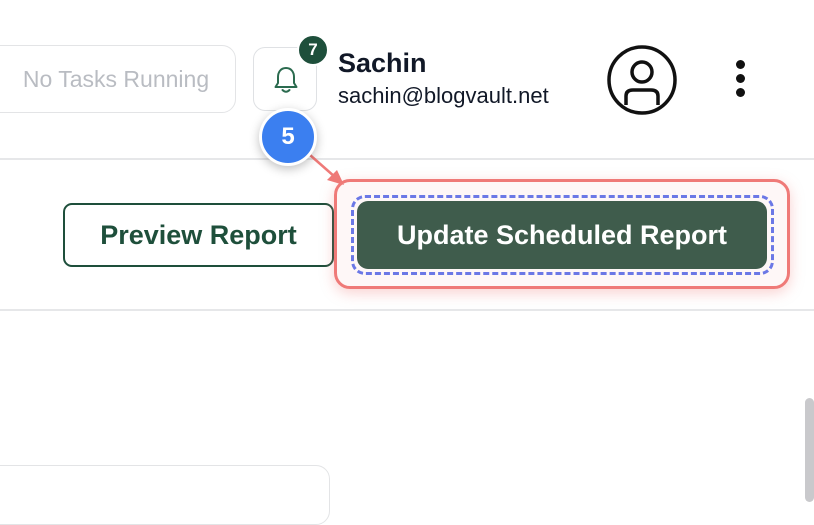 This screenshot has width=814, height=525. What do you see at coordinates (407, 159) in the screenshot?
I see `header-divider` at bounding box center [407, 159].